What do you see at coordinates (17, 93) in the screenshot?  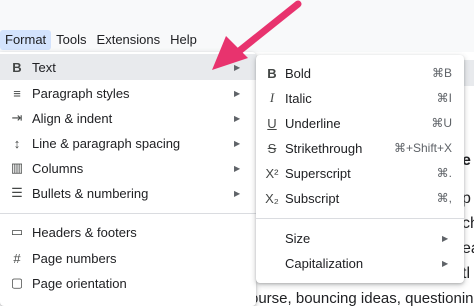 I see `paragraph-styles-icon: ≡` at bounding box center [17, 93].